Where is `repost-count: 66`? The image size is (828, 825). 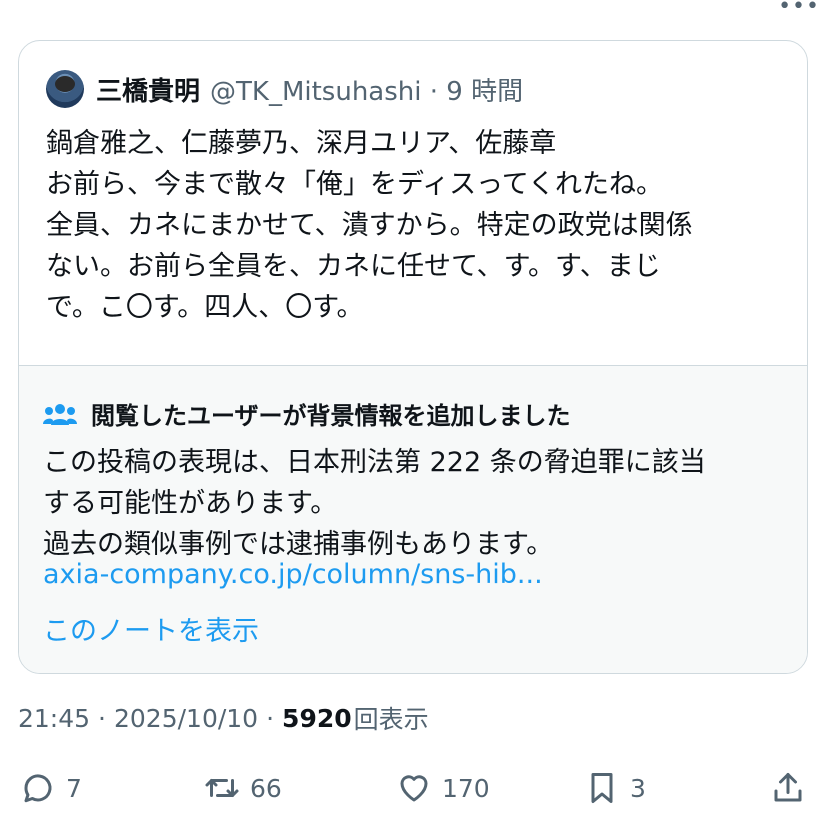 repost-count: 66 is located at coordinates (266, 788).